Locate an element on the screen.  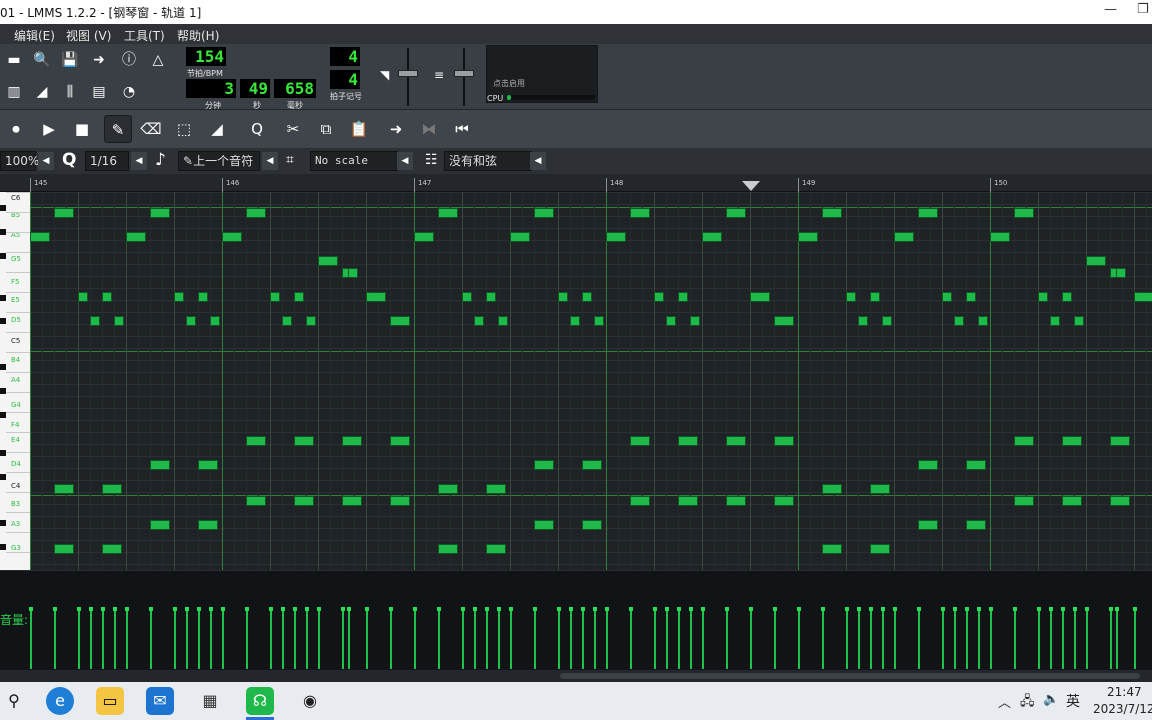
select-mode-icon: ⬚ is located at coordinates (184, 129).